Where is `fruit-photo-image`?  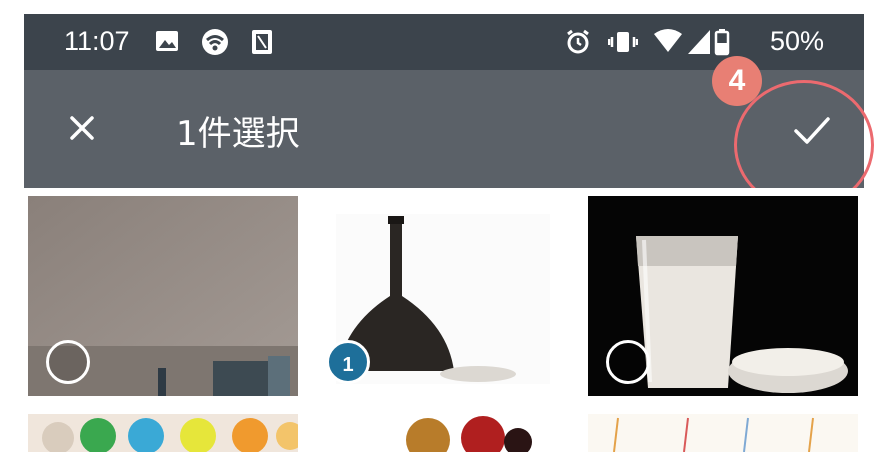
fruit-photo-image is located at coordinates (163, 433).